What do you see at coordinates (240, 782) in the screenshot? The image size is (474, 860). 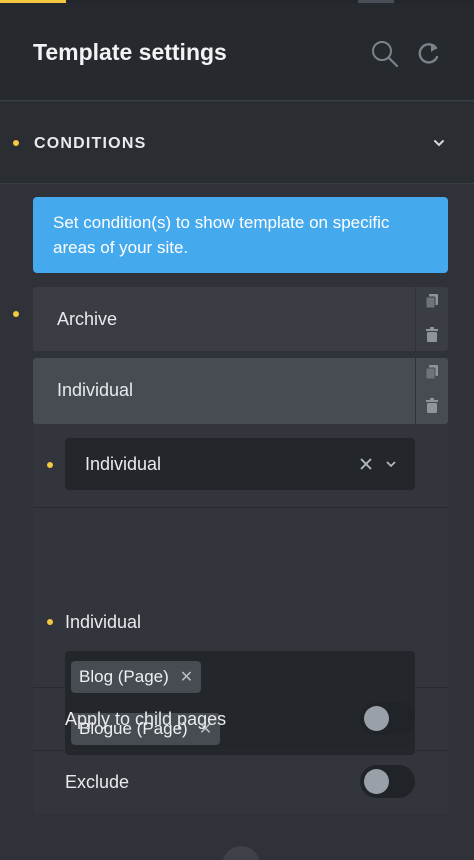 I see `exclude-row: Exclude` at bounding box center [240, 782].